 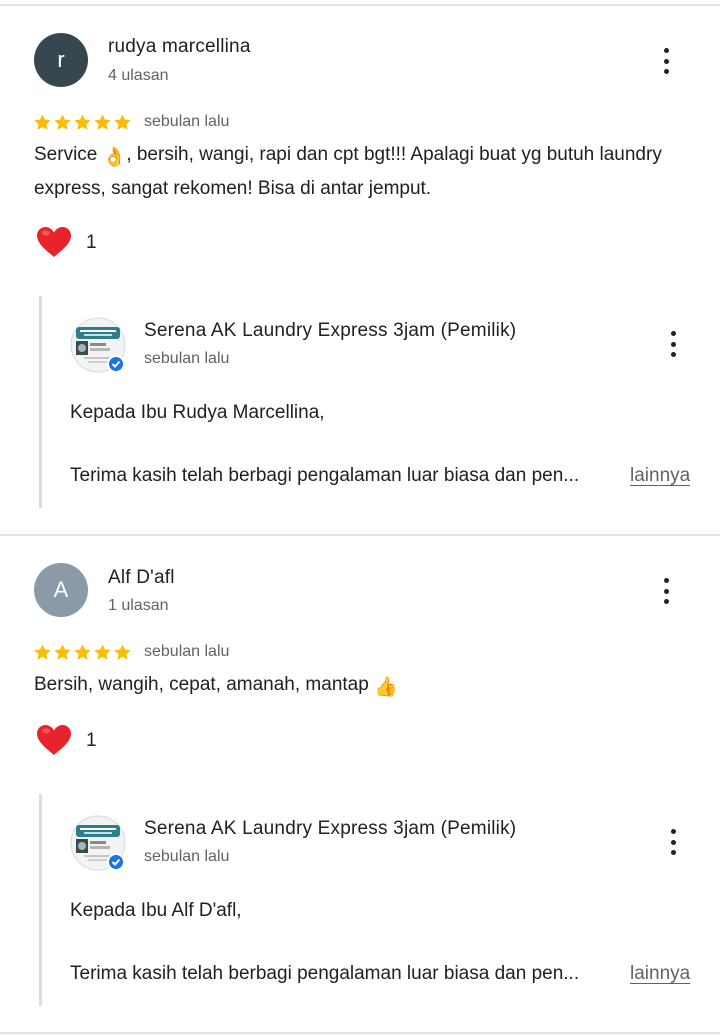 I want to click on avatar-letter: A, so click(x=61, y=589).